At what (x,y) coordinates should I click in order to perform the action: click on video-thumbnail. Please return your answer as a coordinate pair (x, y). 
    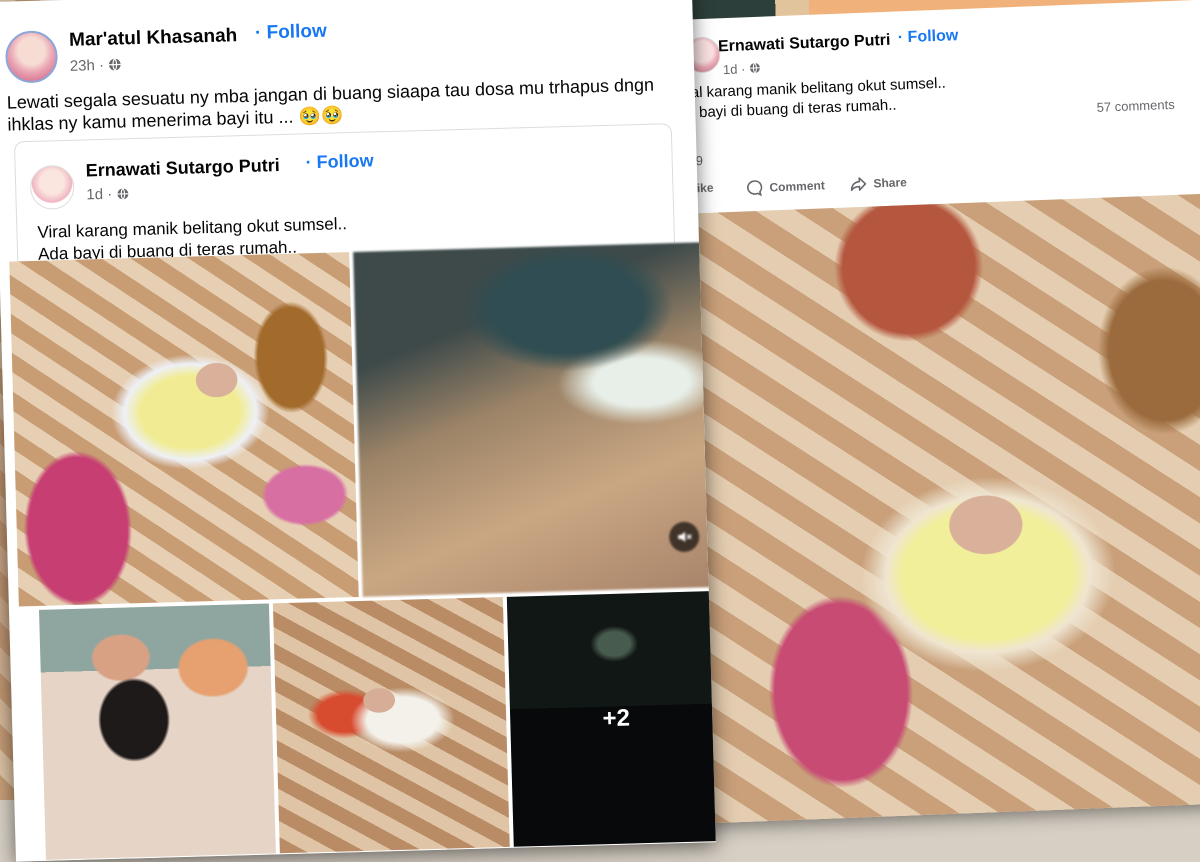
    Looking at the image, I should click on (534, 419).